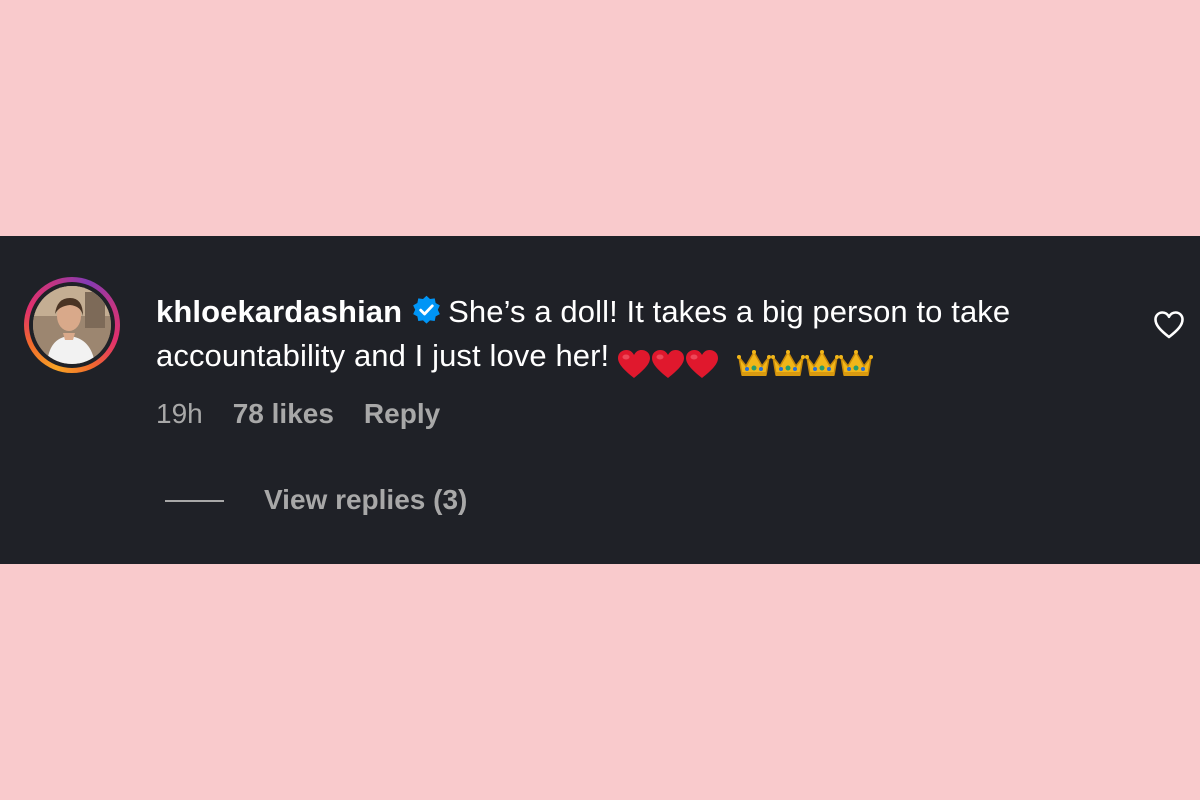 Image resolution: width=1200 pixels, height=800 pixels. I want to click on view-replies-label: View replies (3), so click(365, 500).